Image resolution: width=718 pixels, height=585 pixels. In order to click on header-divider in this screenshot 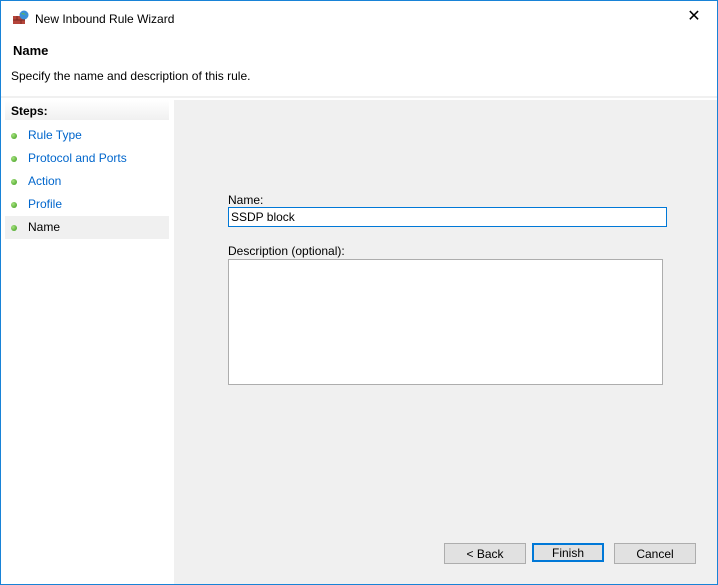, I will do `click(359, 97)`.